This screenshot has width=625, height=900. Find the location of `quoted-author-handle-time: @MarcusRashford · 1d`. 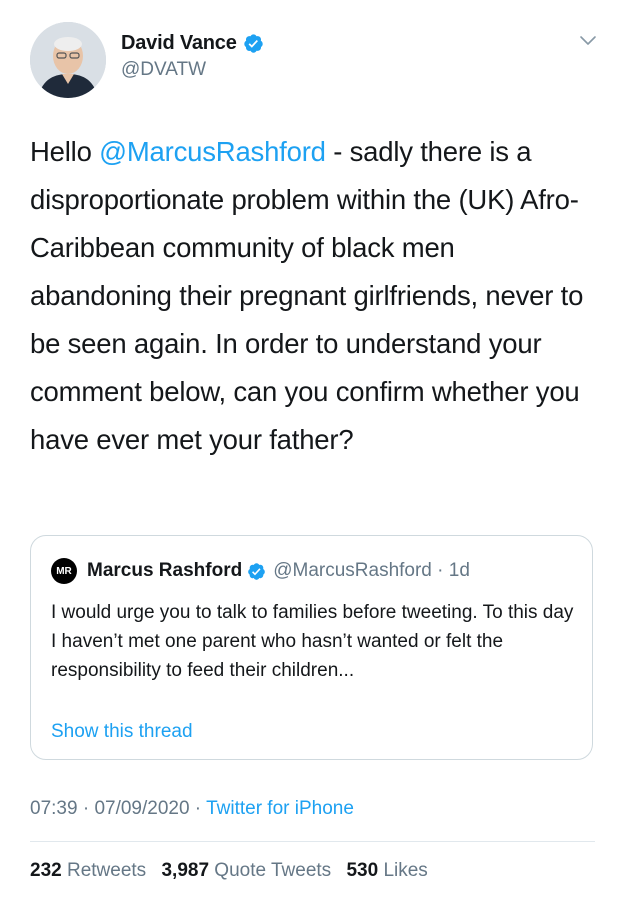

quoted-author-handle-time: @MarcusRashford · 1d is located at coordinates (371, 570).